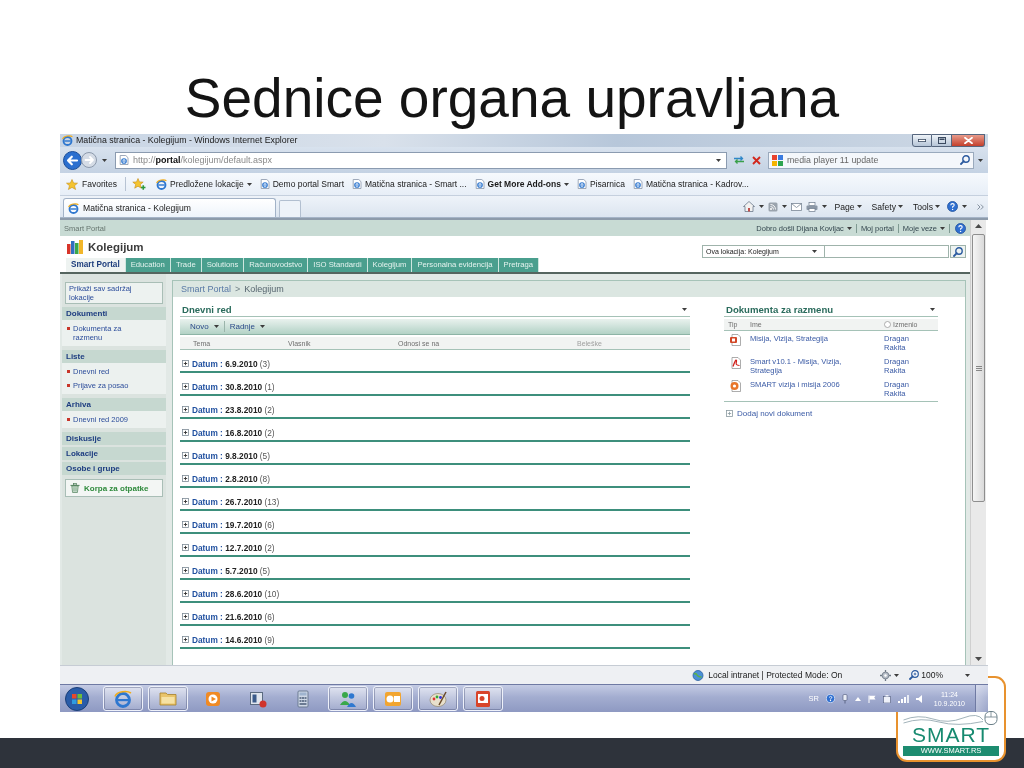 The width and height of the screenshot is (1024, 768). What do you see at coordinates (749, 206) in the screenshot?
I see `home-icon` at bounding box center [749, 206].